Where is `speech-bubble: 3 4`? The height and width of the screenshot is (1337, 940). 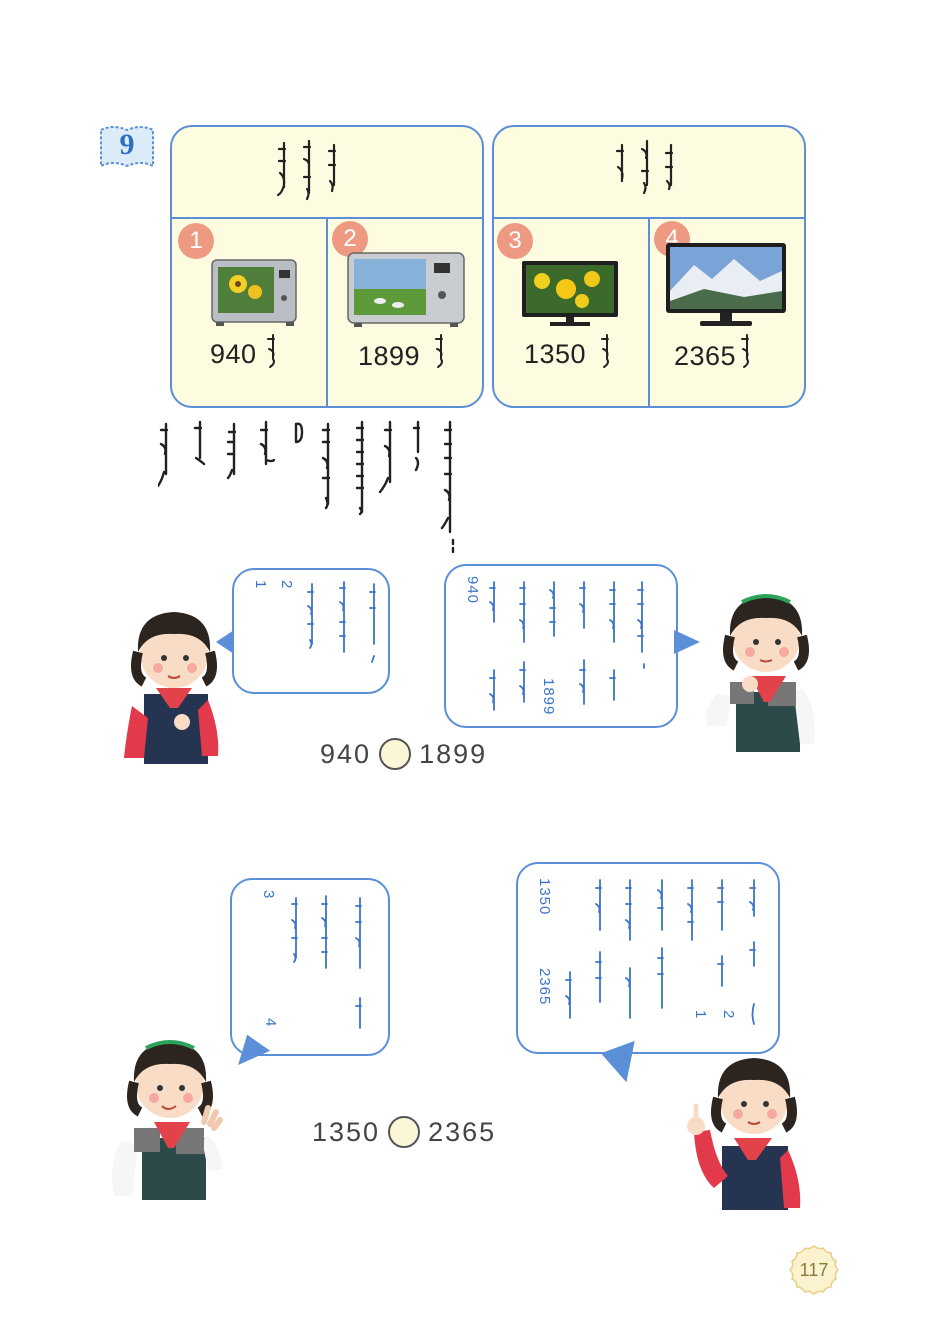
speech-bubble: 3 4 is located at coordinates (310, 967).